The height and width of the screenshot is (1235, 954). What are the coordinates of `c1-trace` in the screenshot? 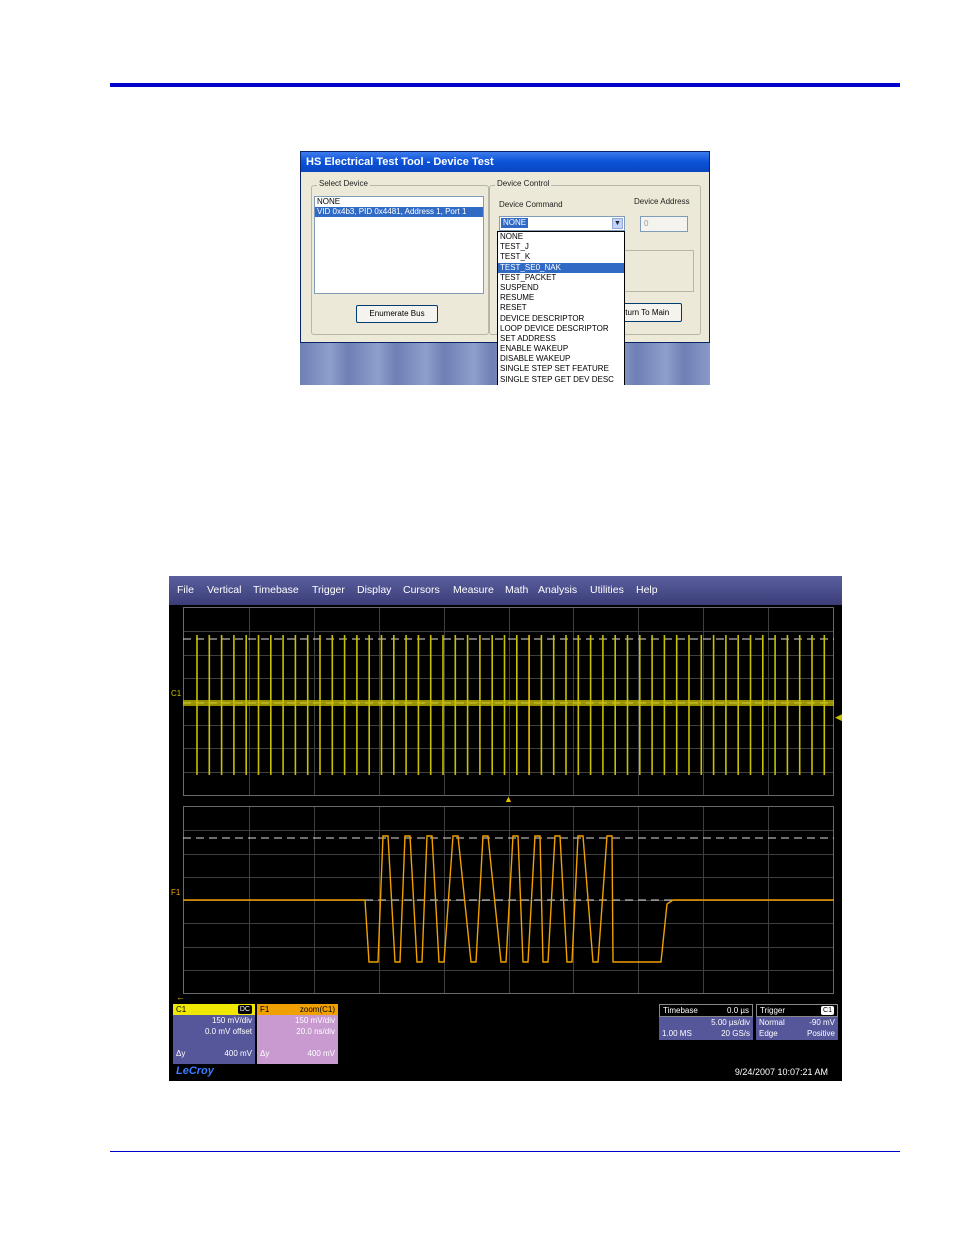 It's located at (508, 705).